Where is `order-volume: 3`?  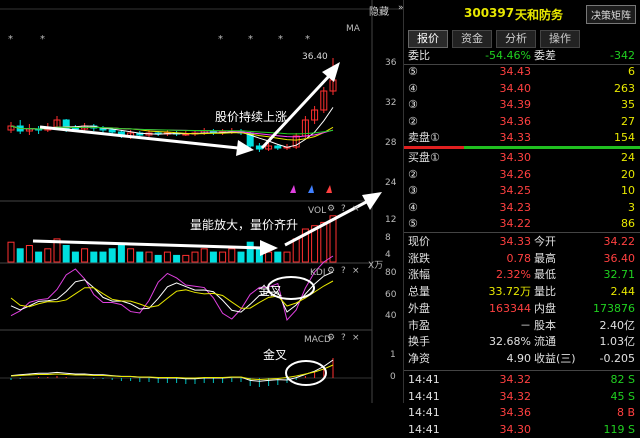 order-volume: 3 is located at coordinates (631, 207).